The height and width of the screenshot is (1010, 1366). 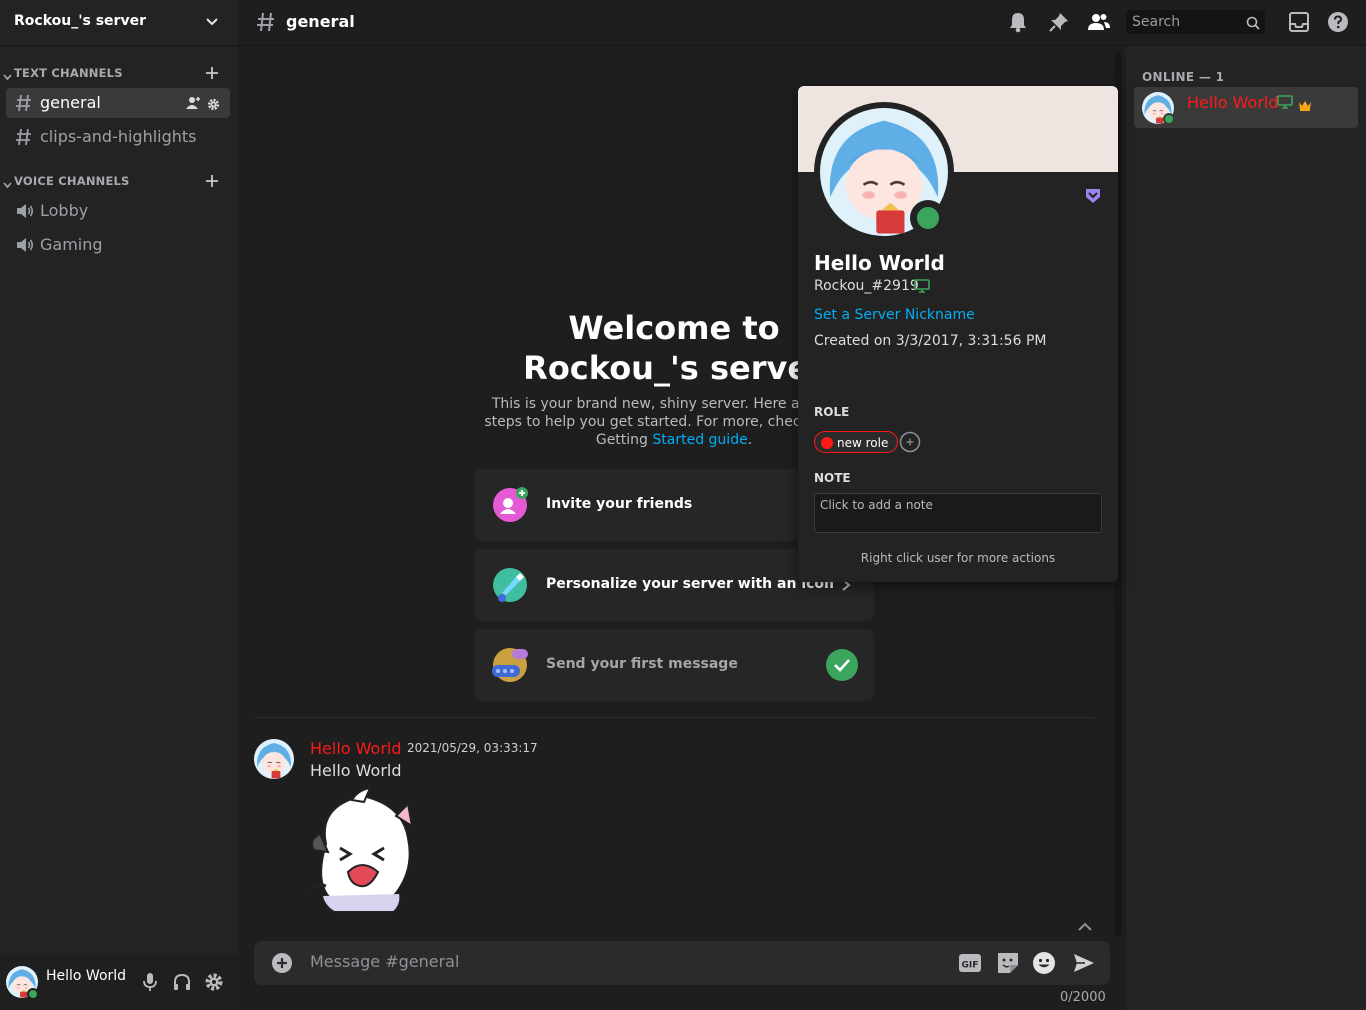 I want to click on card-label: Invite your friends, so click(x=619, y=504).